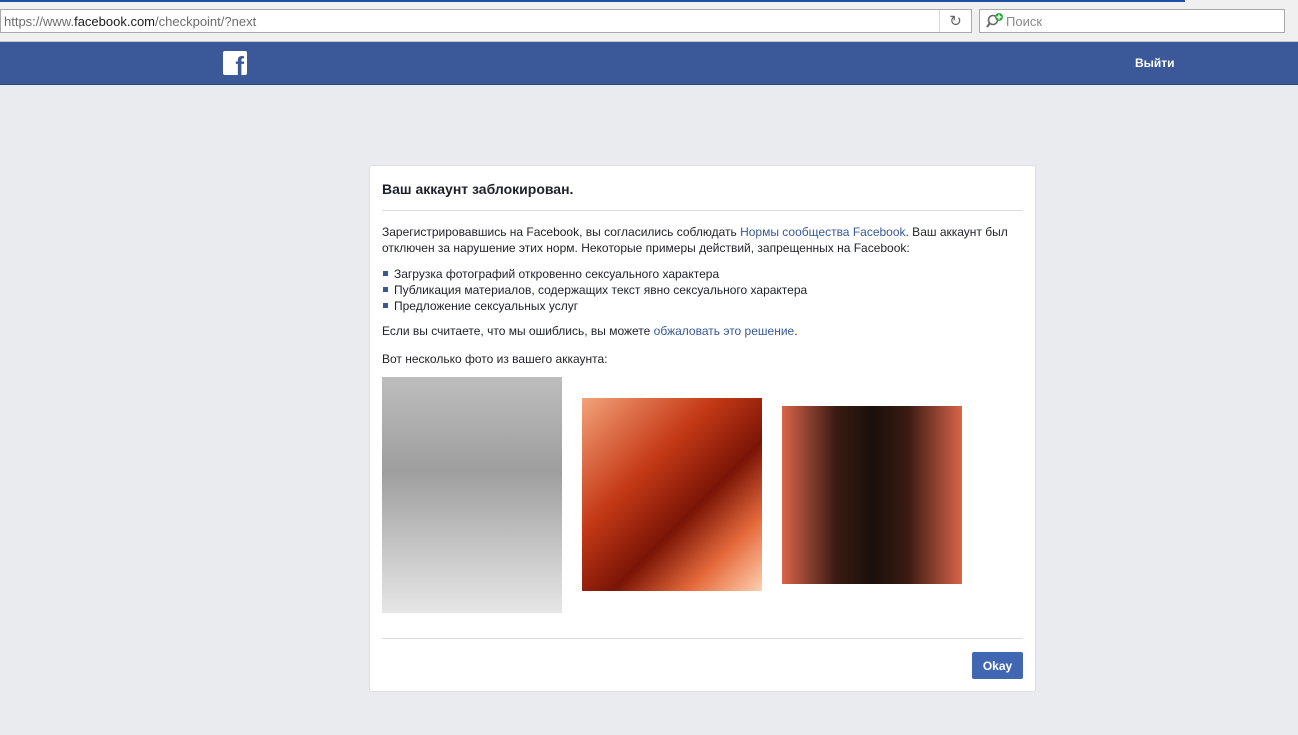 This screenshot has width=1298, height=735. What do you see at coordinates (1155, 63) in the screenshot?
I see `logout-link: Выйти` at bounding box center [1155, 63].